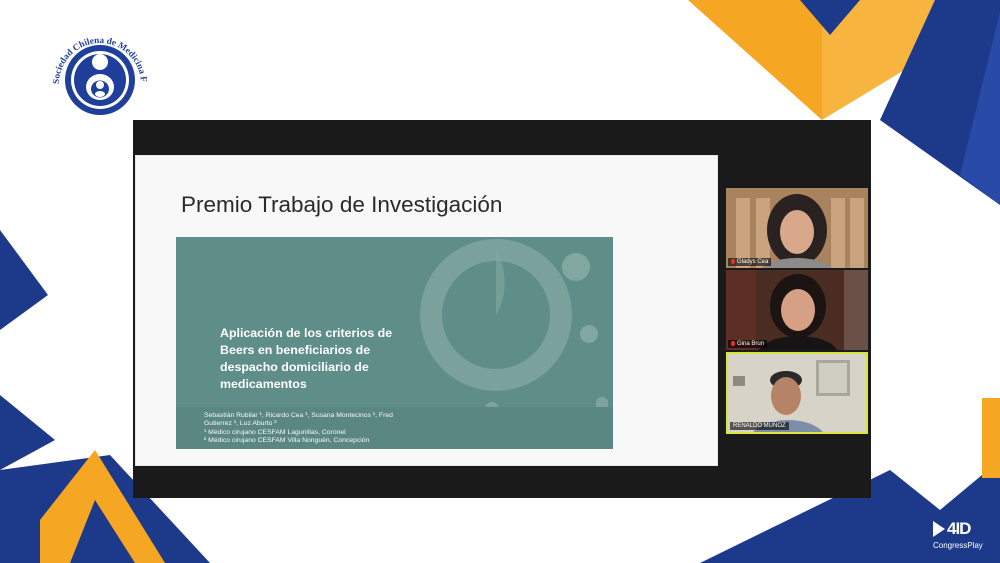 This screenshot has width=1000, height=563. I want to click on brand-sub-text: CongressPlay, so click(958, 545).